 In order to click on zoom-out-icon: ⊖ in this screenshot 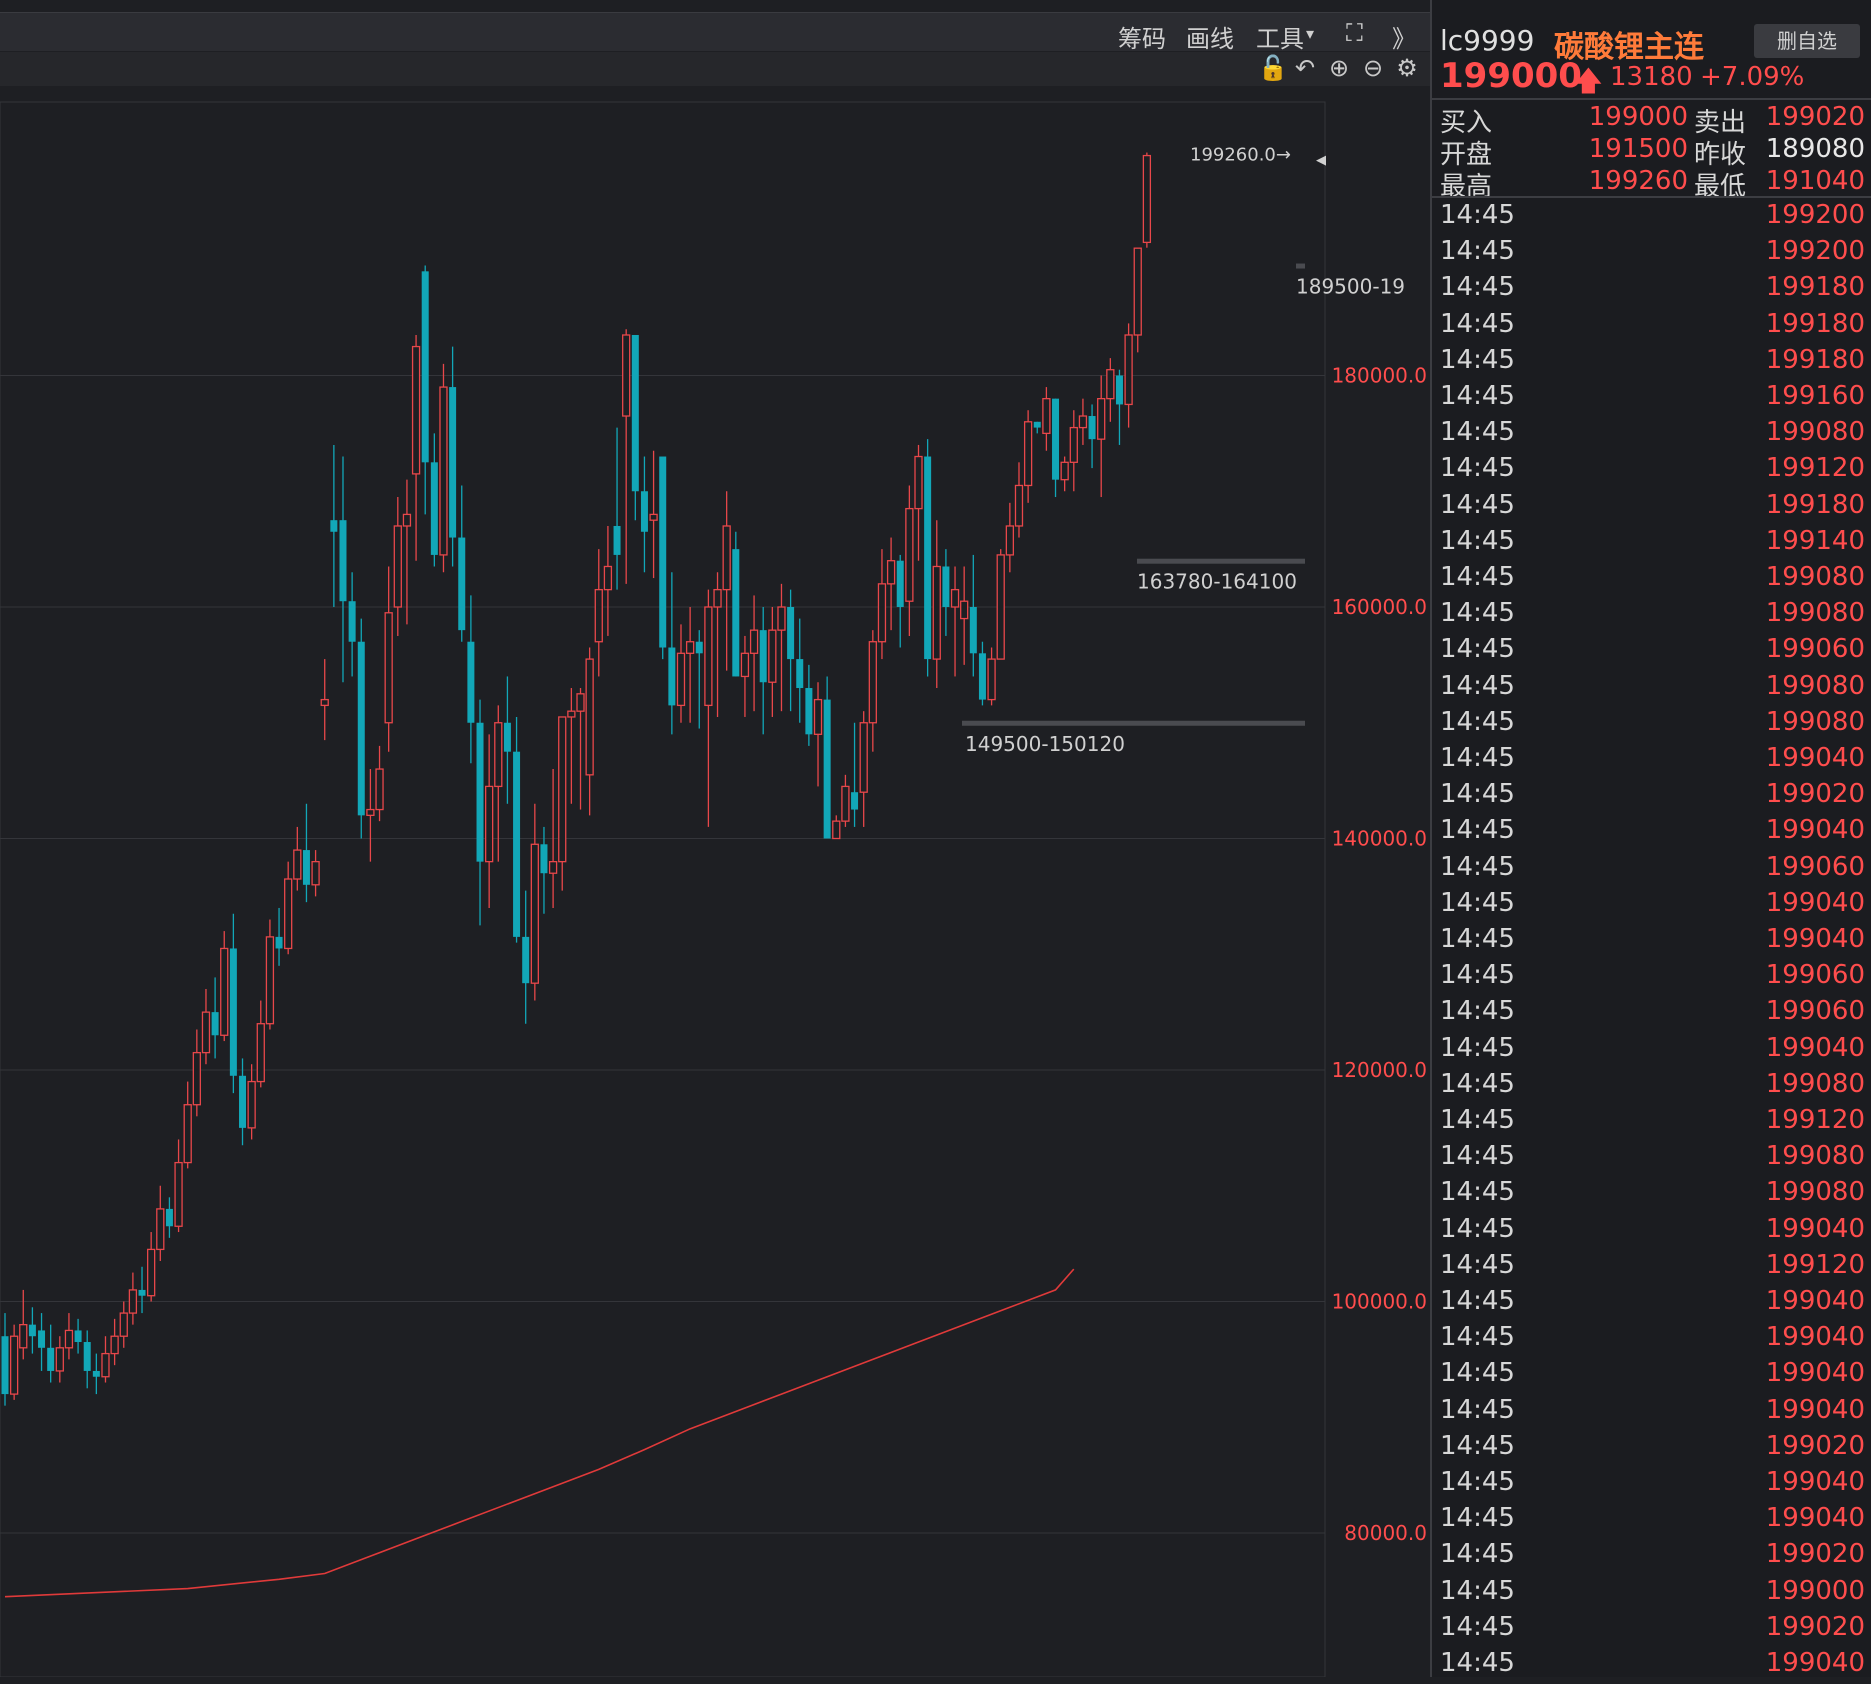, I will do `click(1373, 68)`.